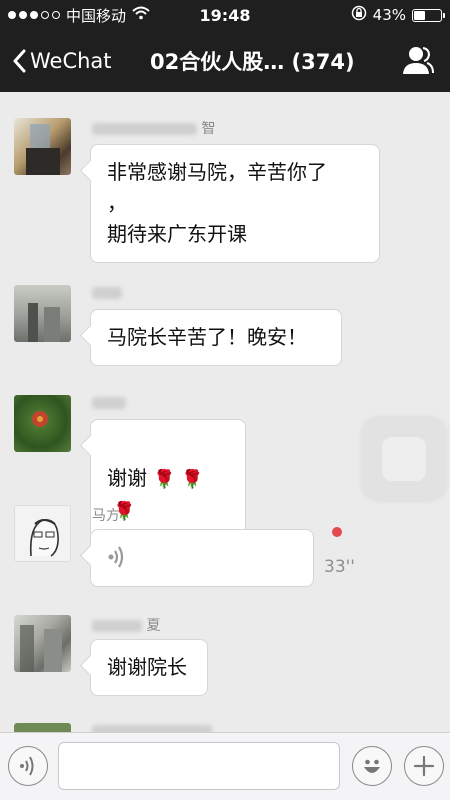  I want to click on message-bubble: 非常感谢马院，辛苦你了 ， 期待来广东开课, so click(235, 203).